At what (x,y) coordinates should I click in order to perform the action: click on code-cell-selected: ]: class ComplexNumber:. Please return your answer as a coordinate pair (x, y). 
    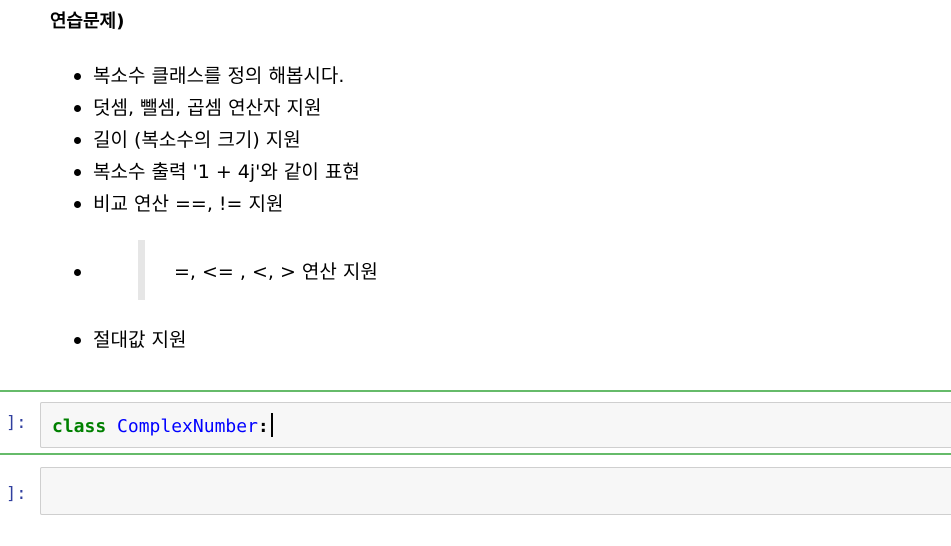
    Looking at the image, I should click on (475, 422).